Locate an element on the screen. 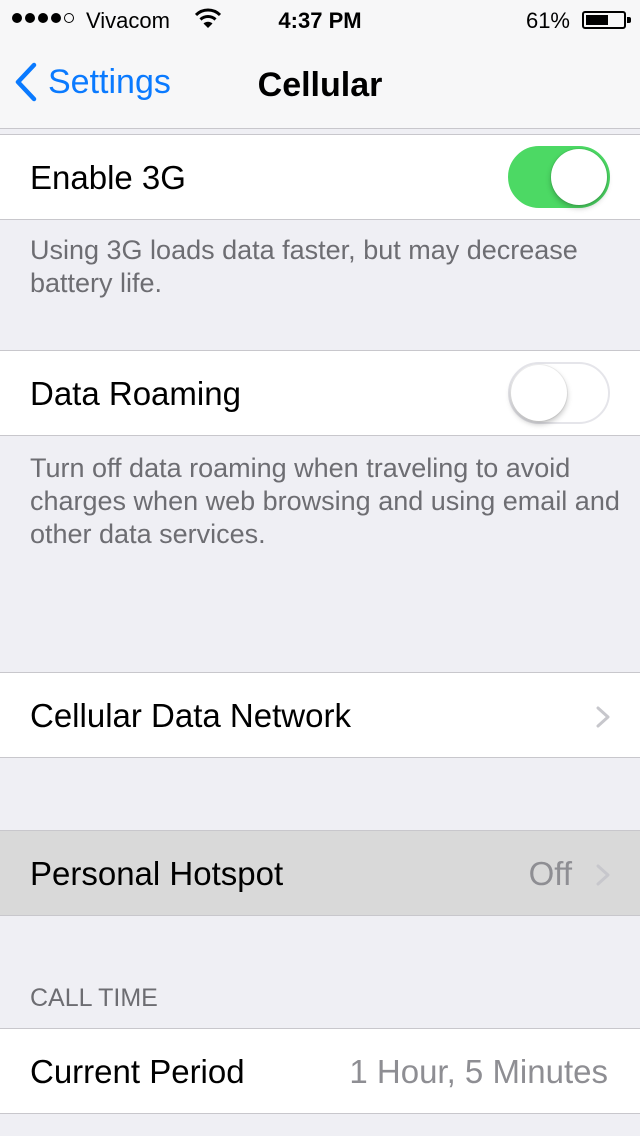 This screenshot has height=1136, width=640. status-bar: Vivacom 4:37 PM 61% is located at coordinates (320, 20).